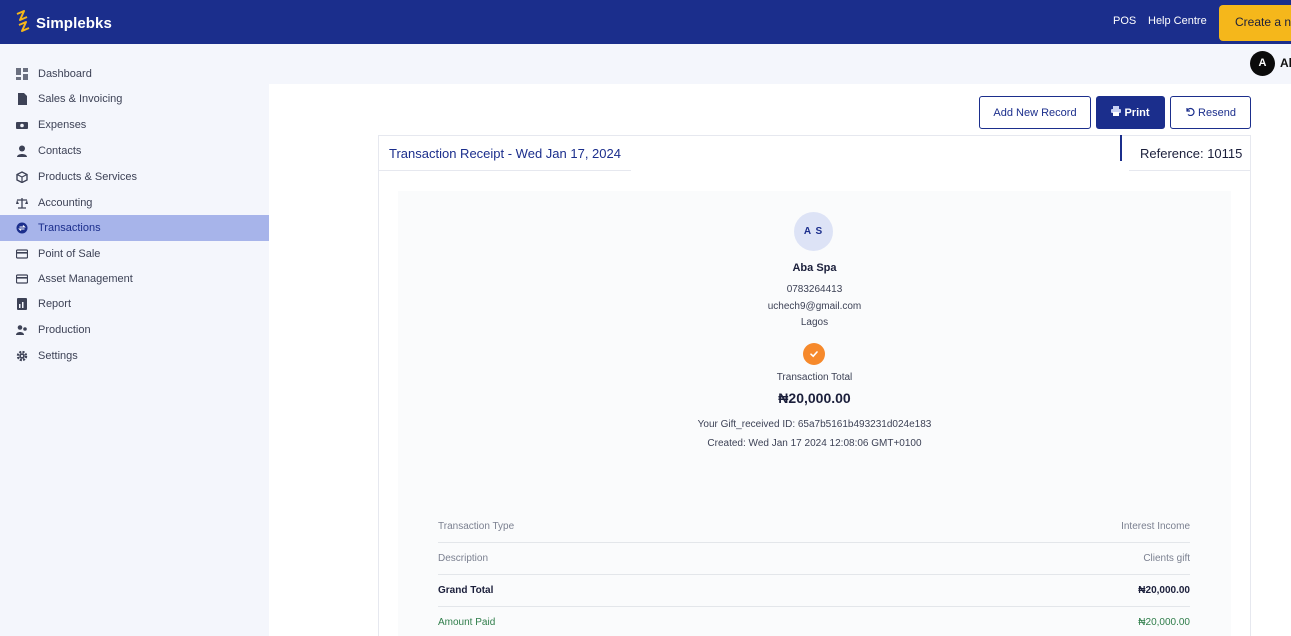  What do you see at coordinates (22, 125) in the screenshot?
I see `cash-icon` at bounding box center [22, 125].